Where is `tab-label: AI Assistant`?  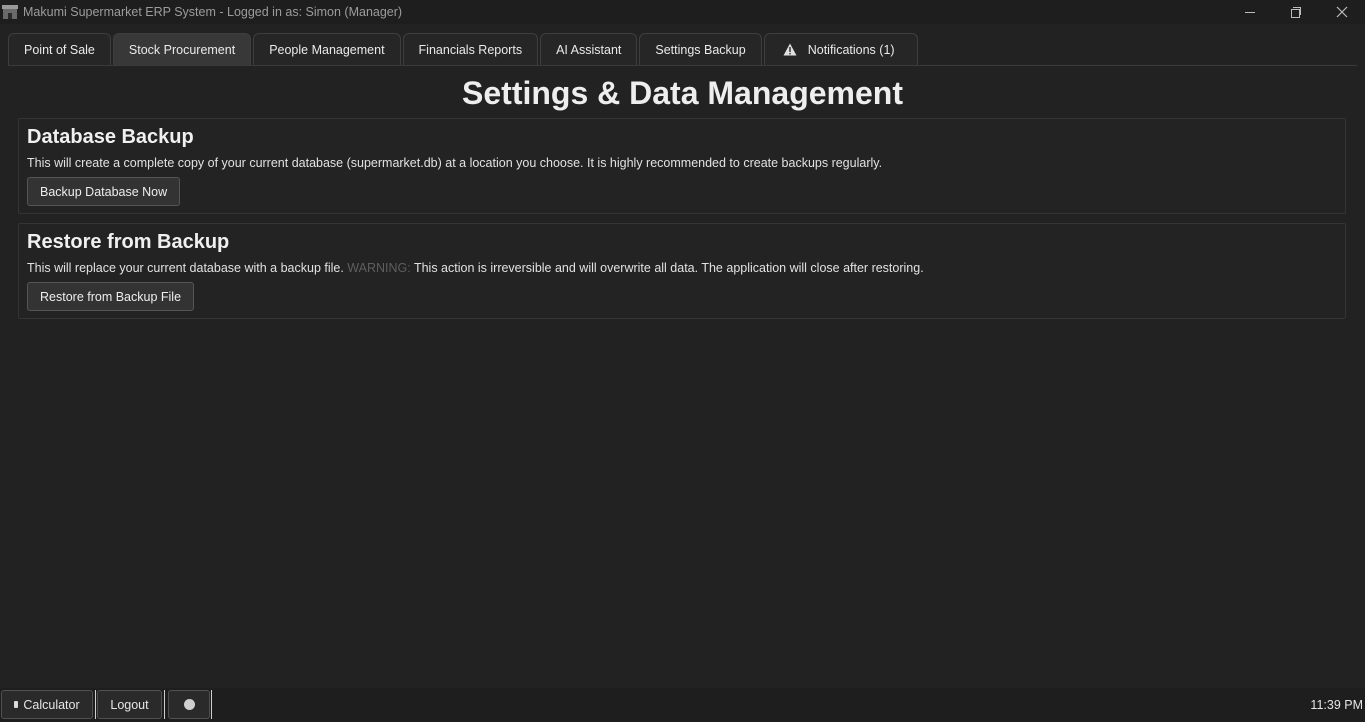
tab-label: AI Assistant is located at coordinates (589, 49).